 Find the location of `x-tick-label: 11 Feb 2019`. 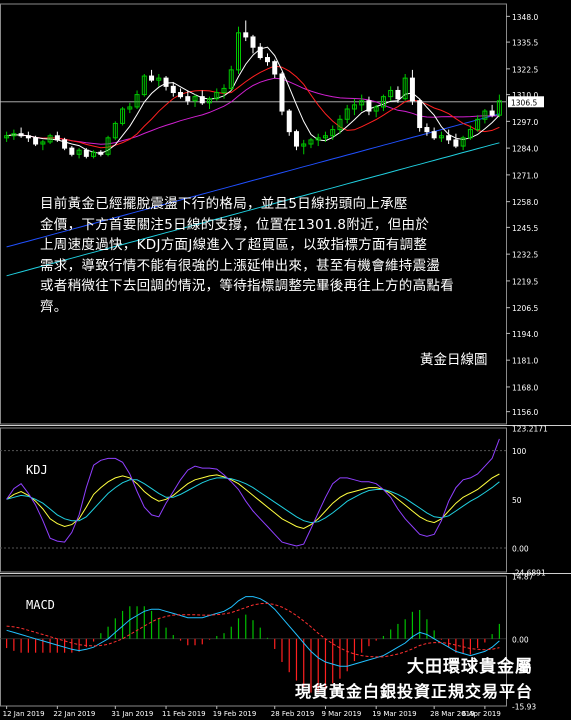

x-tick-label: 11 Feb 2019 is located at coordinates (184, 714).